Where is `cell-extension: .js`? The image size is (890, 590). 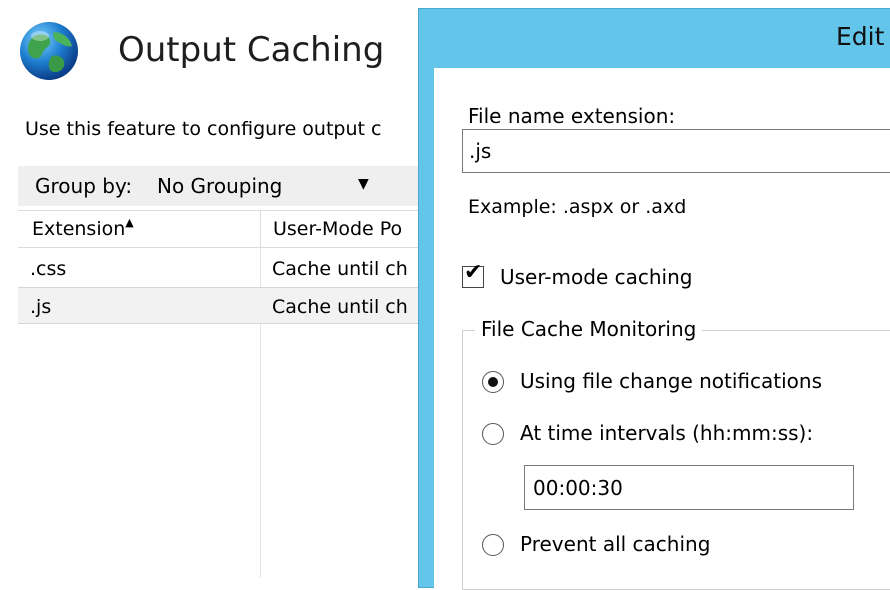 cell-extension: .js is located at coordinates (41, 307).